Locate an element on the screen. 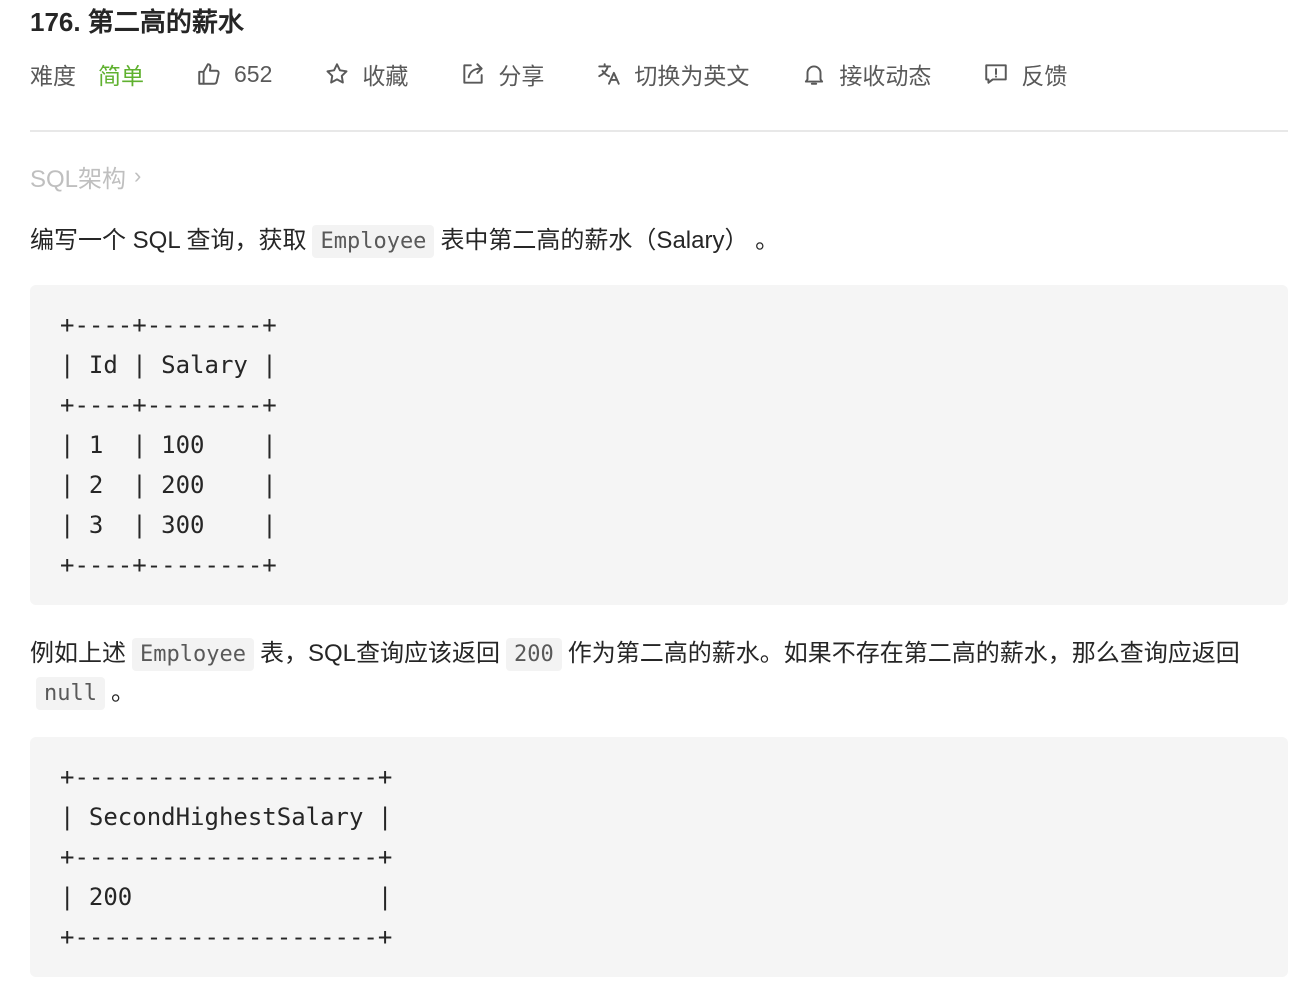  subscribe-label: 接收动态 is located at coordinates (885, 76).